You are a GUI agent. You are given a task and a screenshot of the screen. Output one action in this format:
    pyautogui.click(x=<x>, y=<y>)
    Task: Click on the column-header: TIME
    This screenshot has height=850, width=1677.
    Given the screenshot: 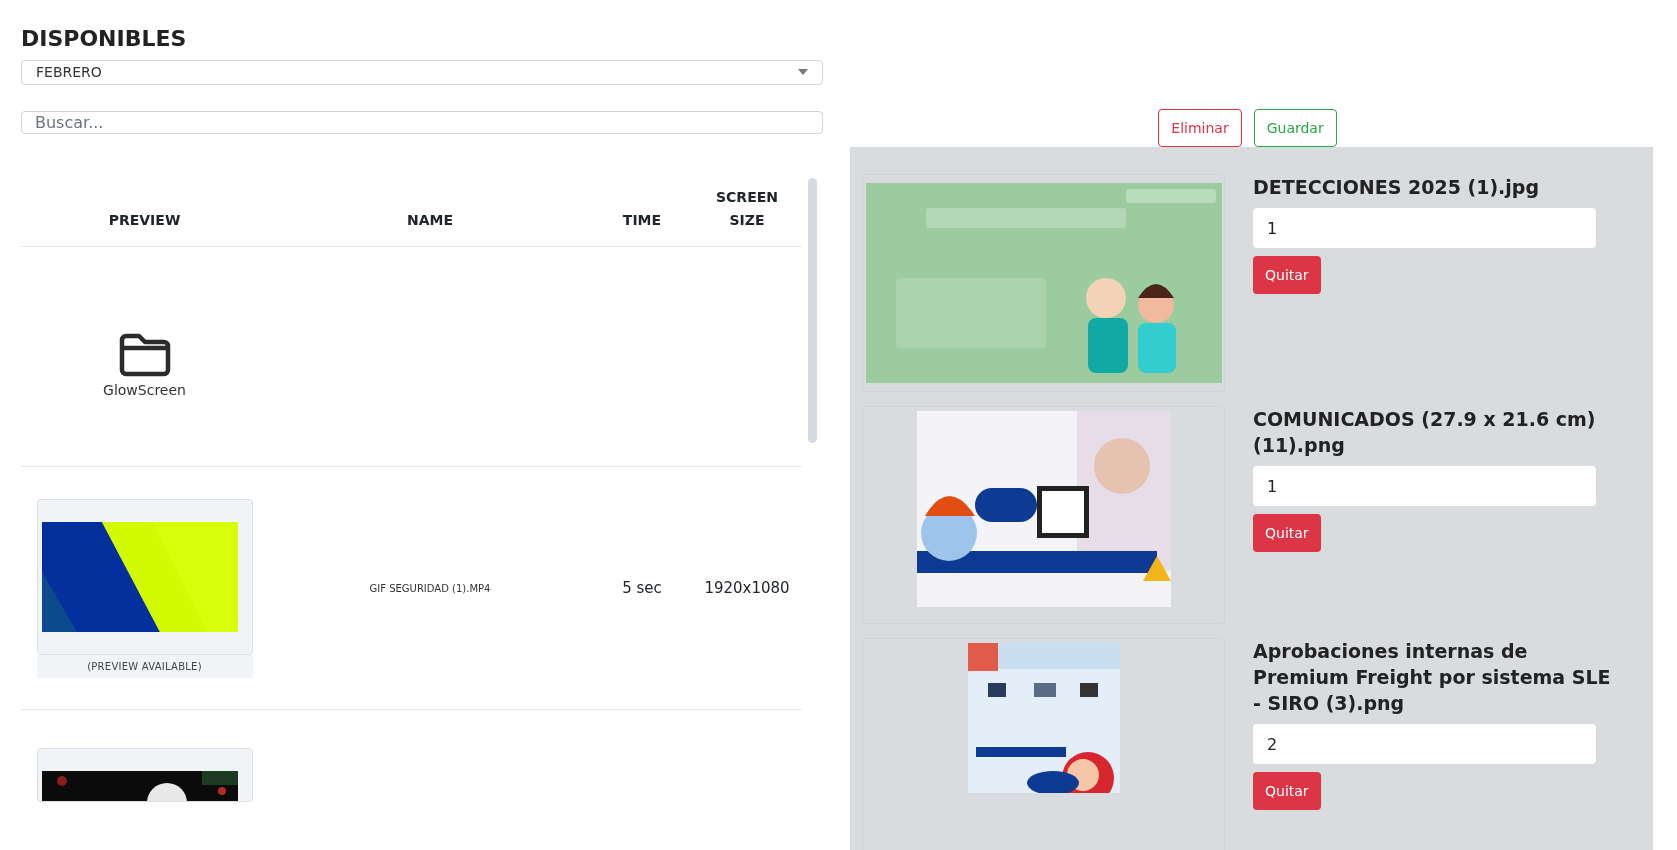 What is the action you would take?
    pyautogui.click(x=642, y=220)
    